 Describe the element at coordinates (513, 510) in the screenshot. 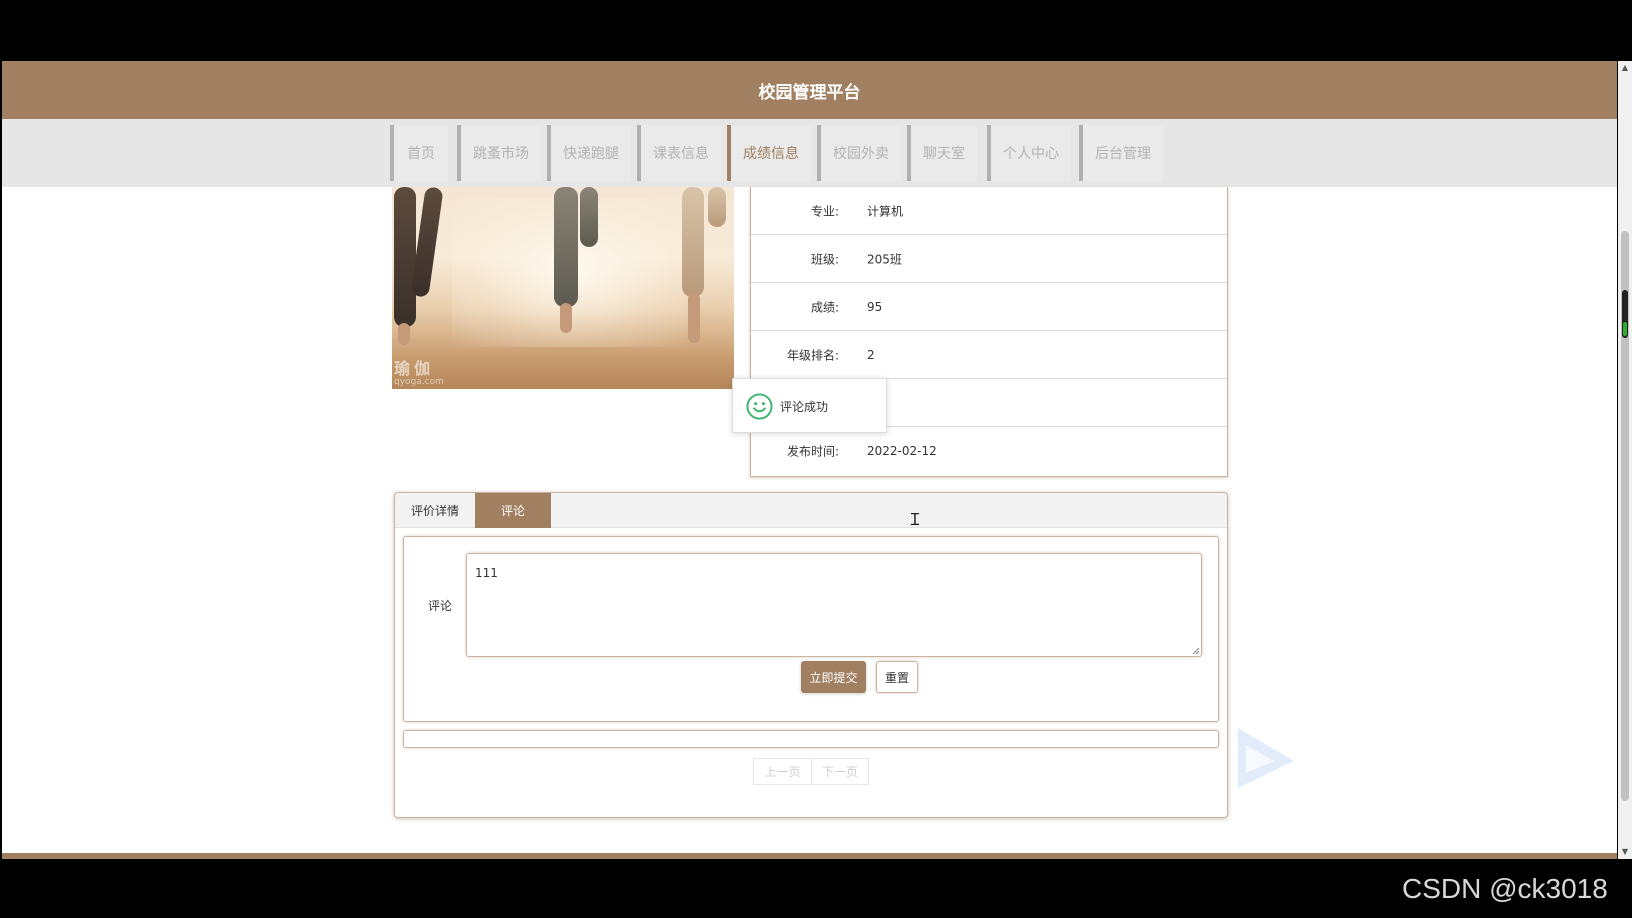

I see `tab-comments: 评论` at that location.